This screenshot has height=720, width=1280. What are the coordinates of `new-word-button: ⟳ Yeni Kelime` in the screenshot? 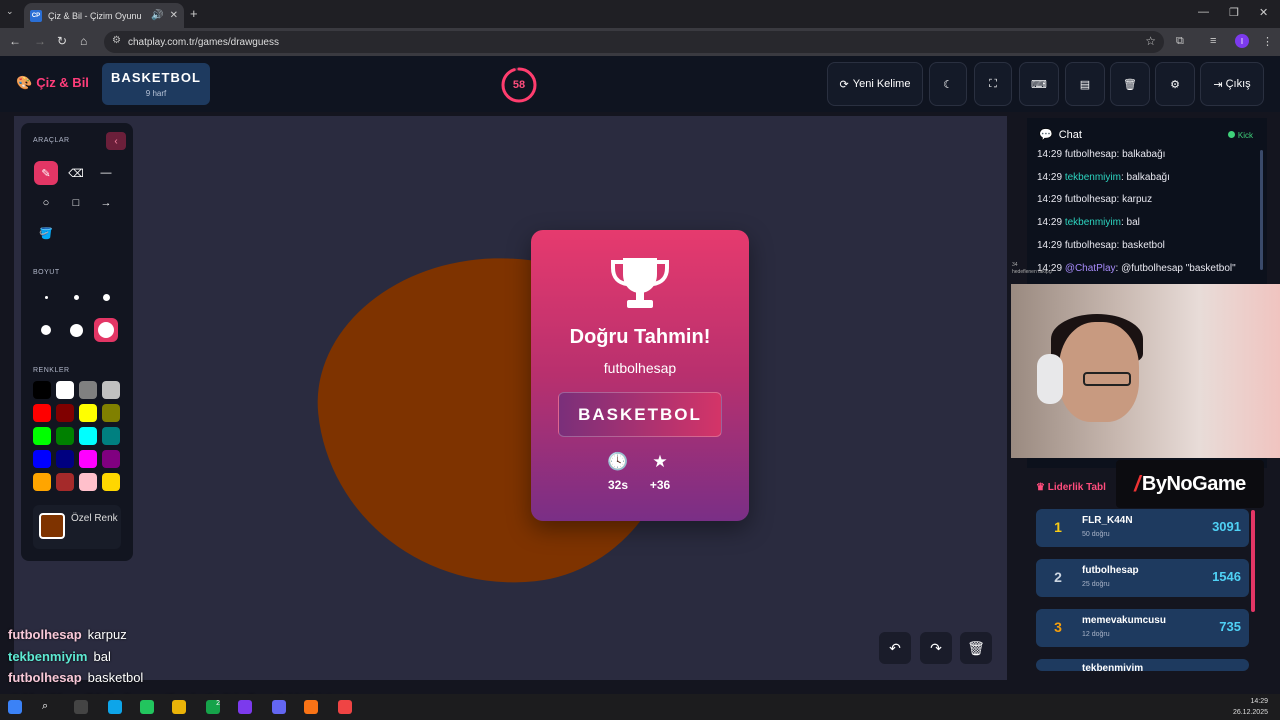 It's located at (875, 84).